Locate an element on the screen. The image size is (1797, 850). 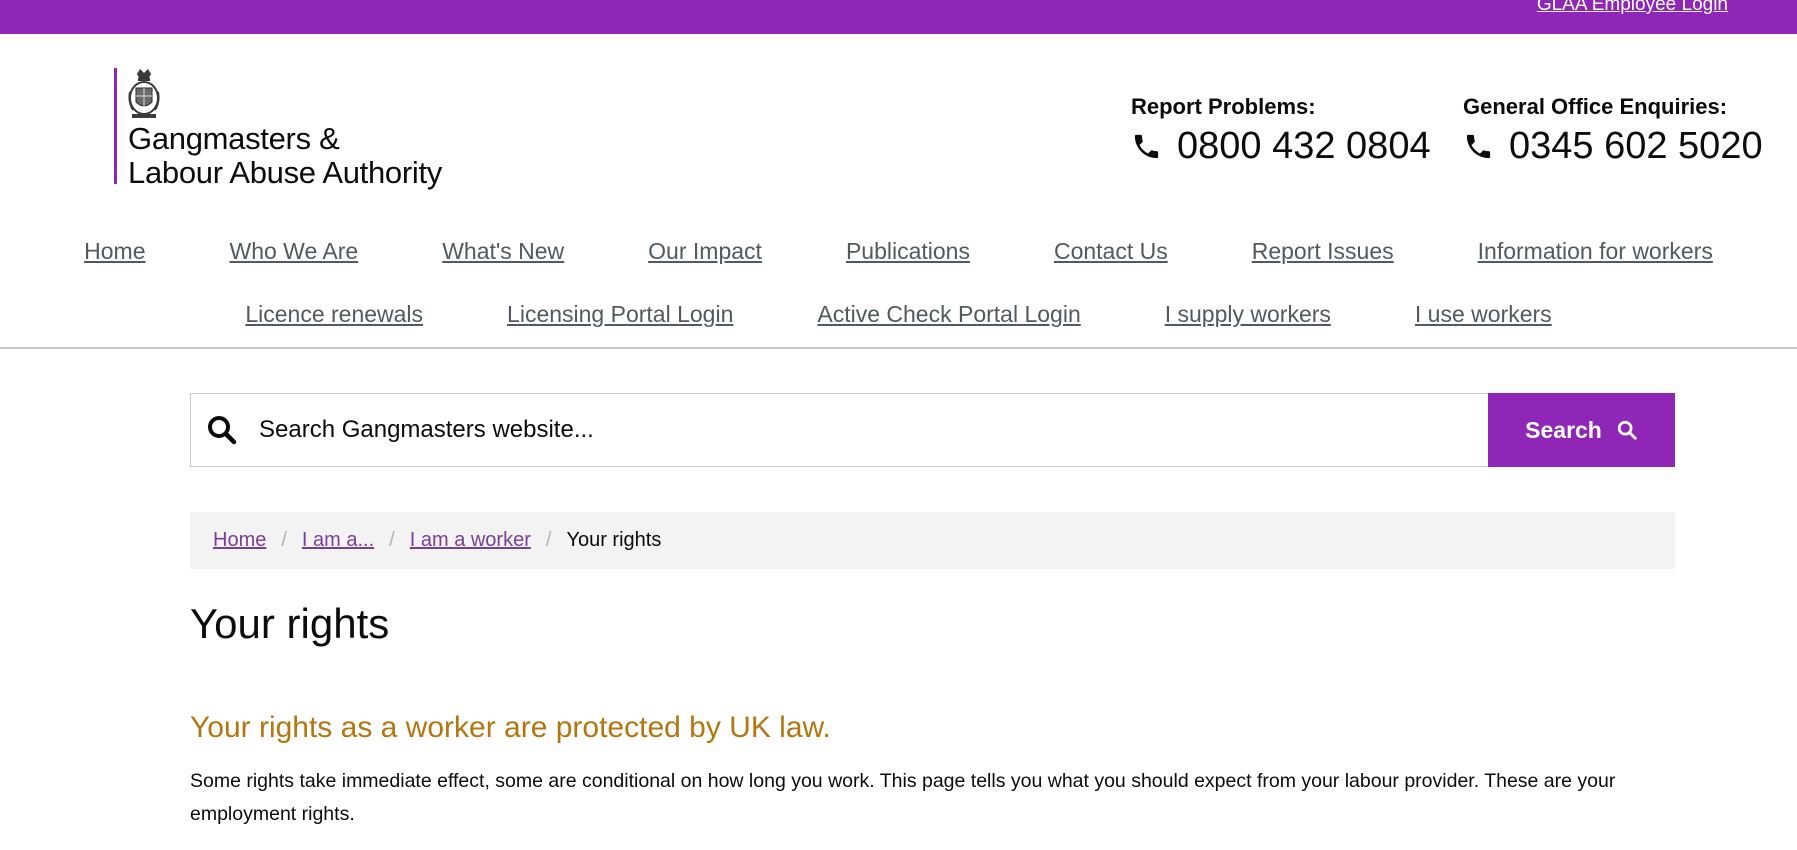
contact-phone: 0800 432 0804 is located at coordinates (1281, 146).